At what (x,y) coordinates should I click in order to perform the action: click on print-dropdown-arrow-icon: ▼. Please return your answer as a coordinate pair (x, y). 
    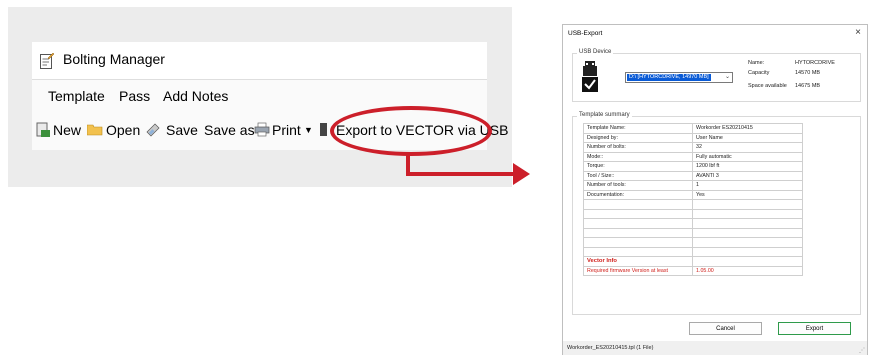
    Looking at the image, I should click on (308, 130).